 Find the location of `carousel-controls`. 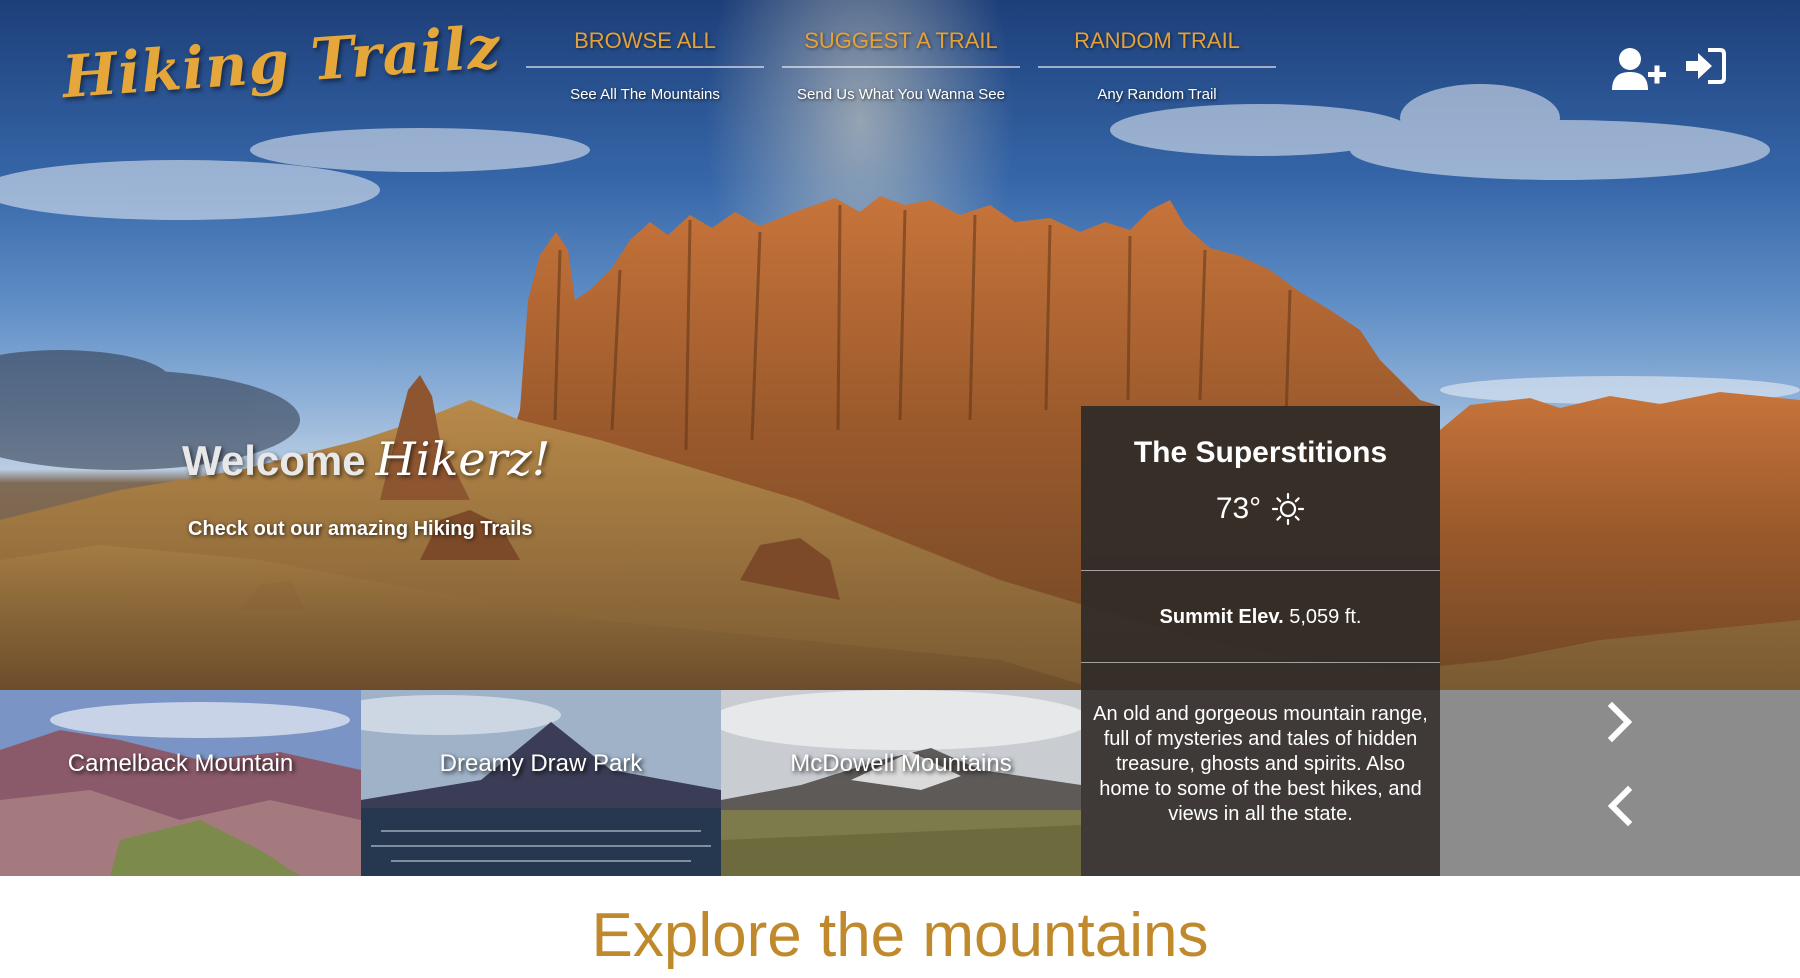

carousel-controls is located at coordinates (1620, 783).